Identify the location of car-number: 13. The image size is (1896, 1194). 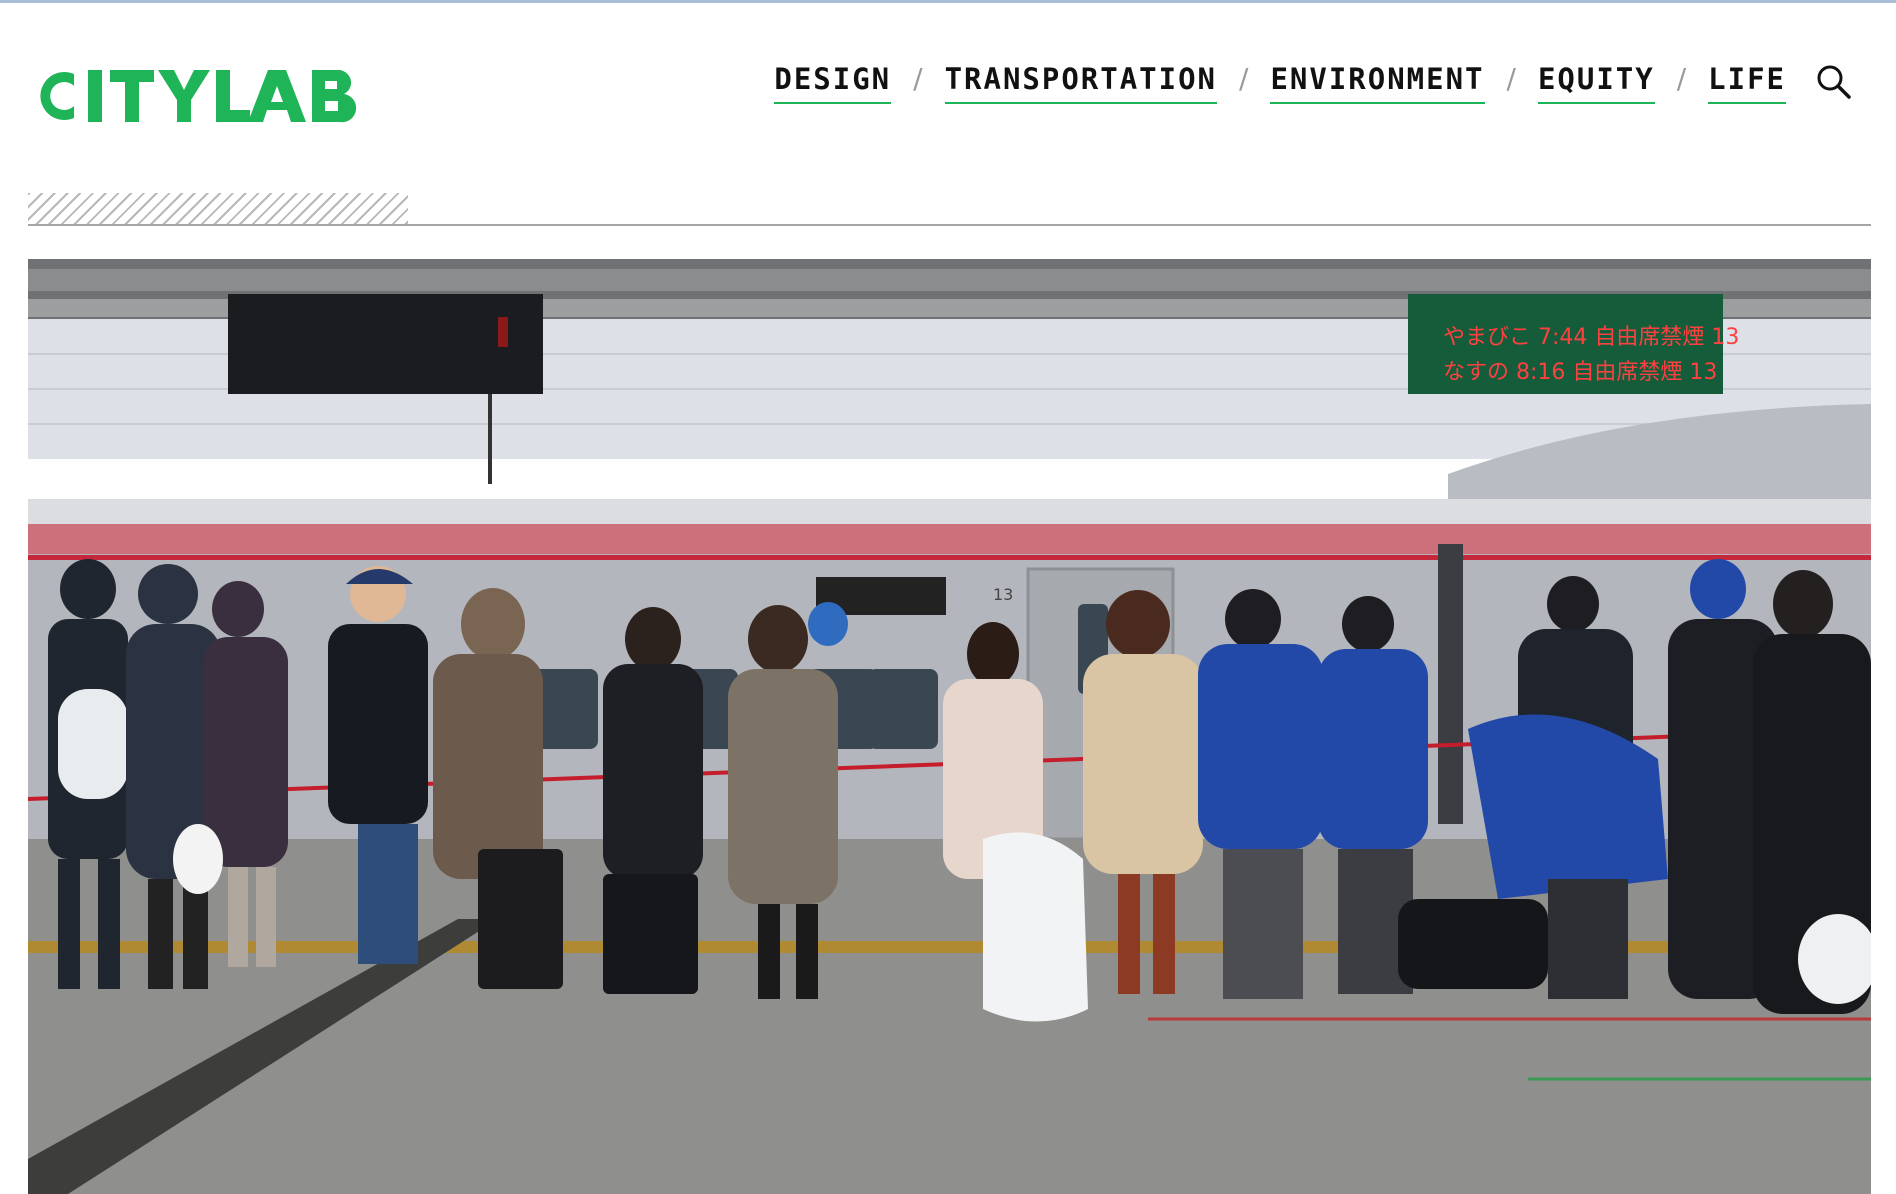
(1003, 594).